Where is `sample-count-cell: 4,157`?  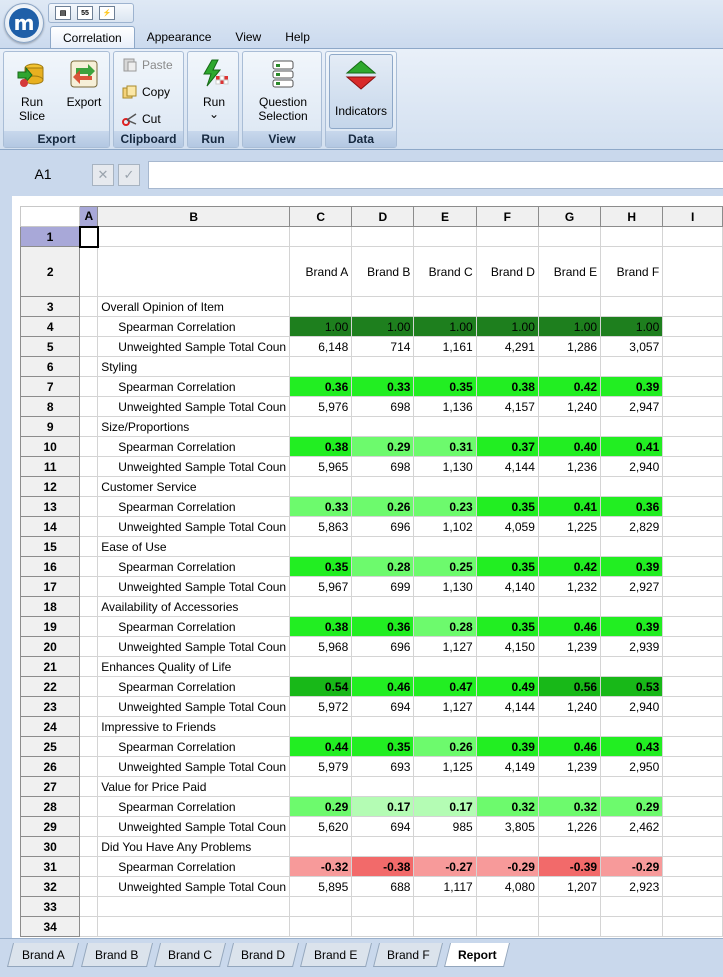 sample-count-cell: 4,157 is located at coordinates (507, 406).